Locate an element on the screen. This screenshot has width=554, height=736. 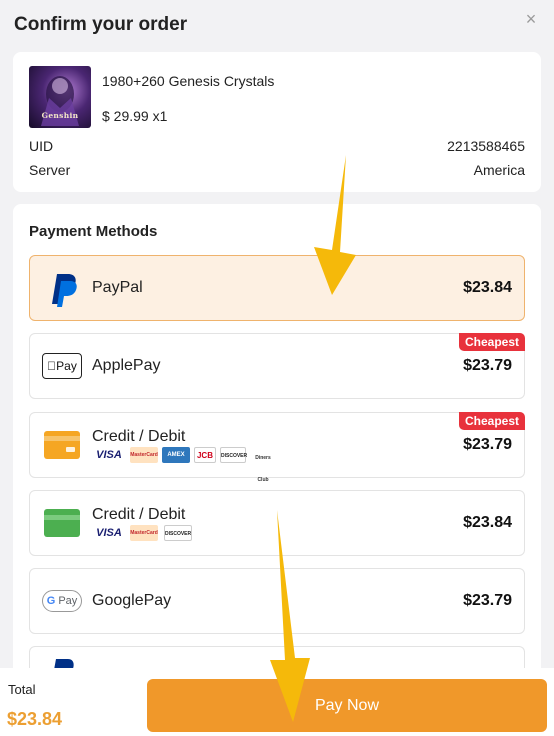
pay-now-button: Pay Now is located at coordinates (347, 705).